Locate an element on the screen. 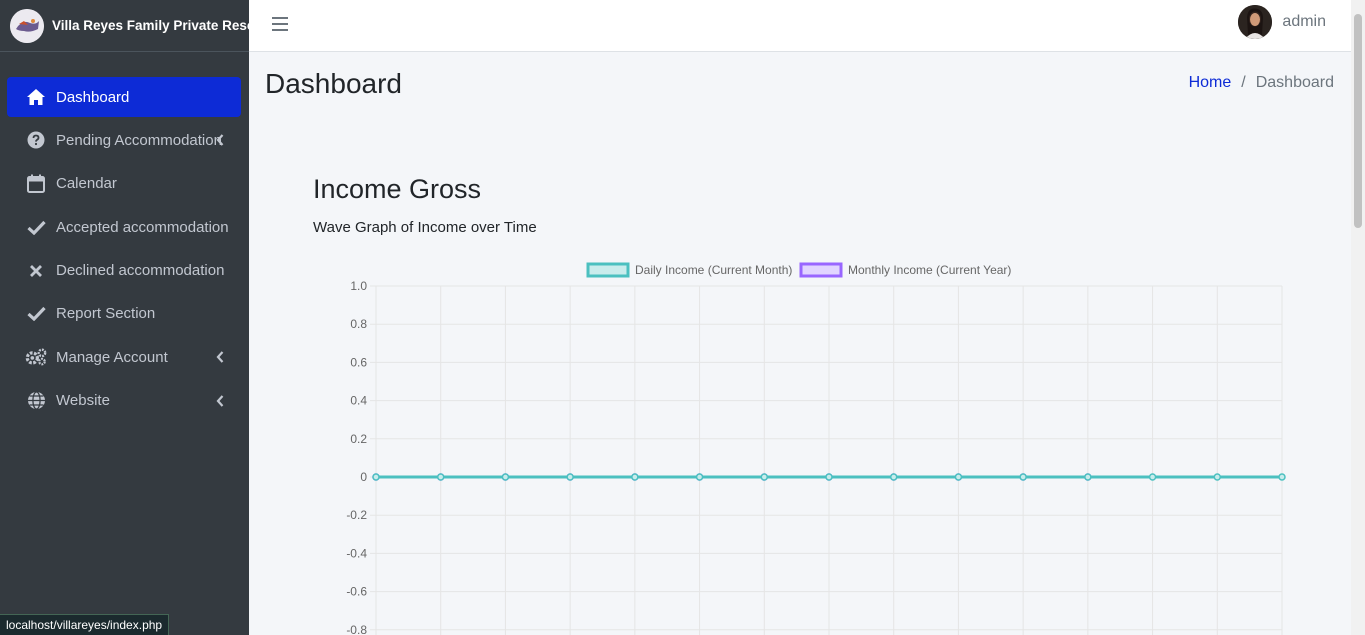  menu-toggle-icon is located at coordinates (280, 24).